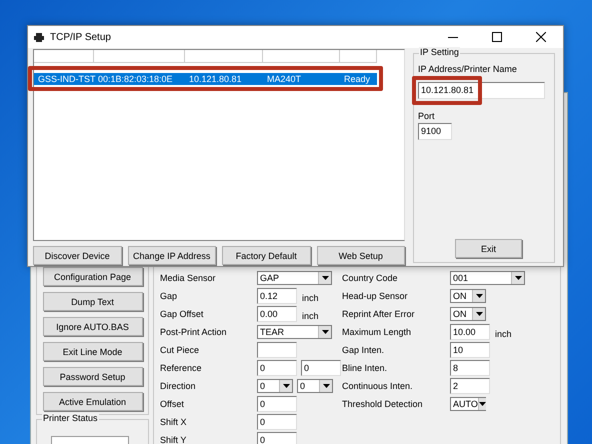  I want to click on field-label: Port, so click(427, 116).